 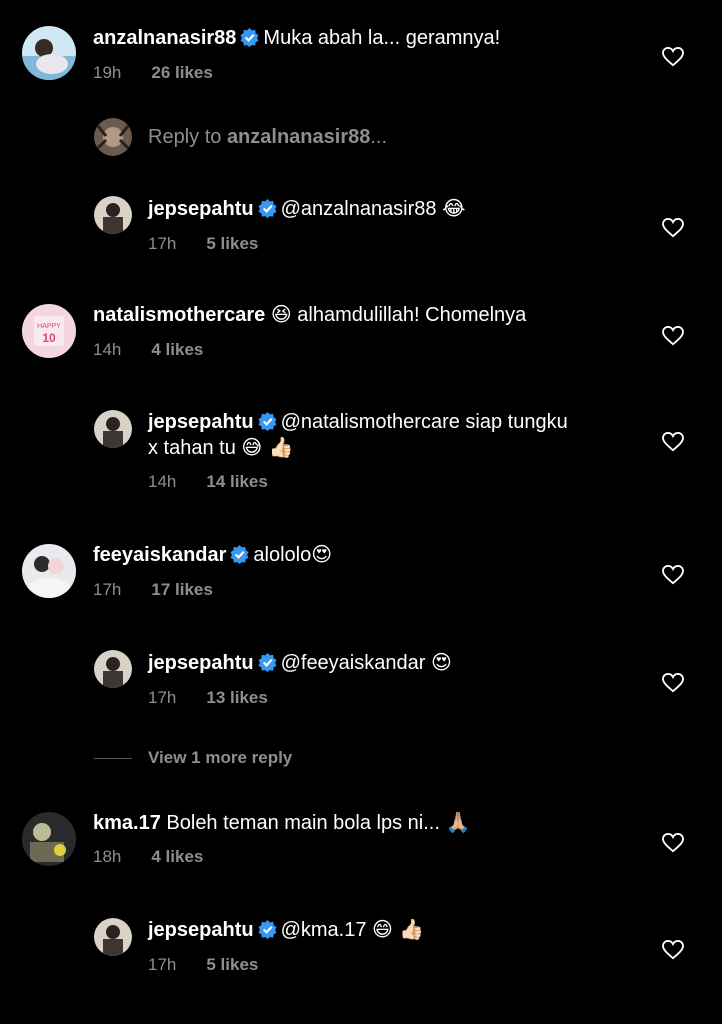 I want to click on likes-count: 14 likes, so click(x=236, y=481).